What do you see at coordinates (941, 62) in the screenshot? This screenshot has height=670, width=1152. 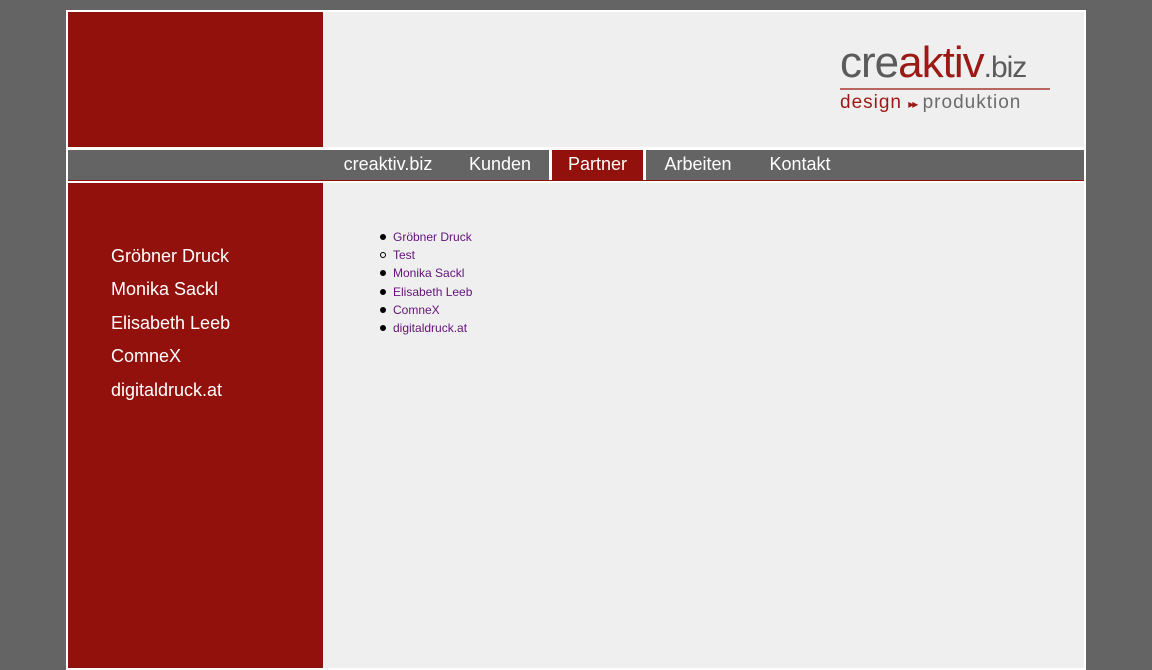 I see `logo-text-accent: aktiv` at bounding box center [941, 62].